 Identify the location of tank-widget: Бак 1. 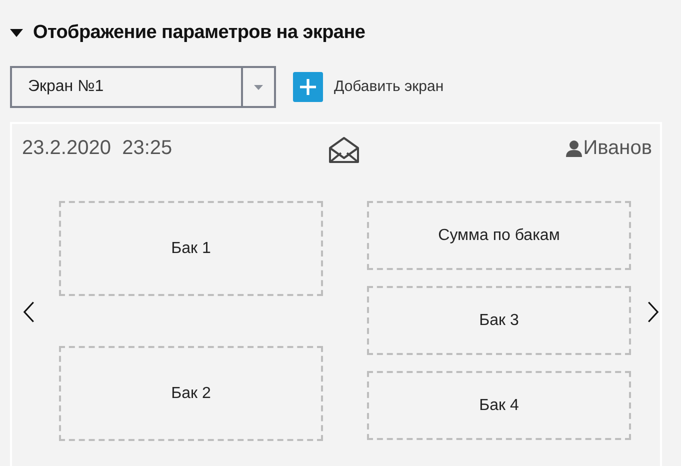
(191, 248).